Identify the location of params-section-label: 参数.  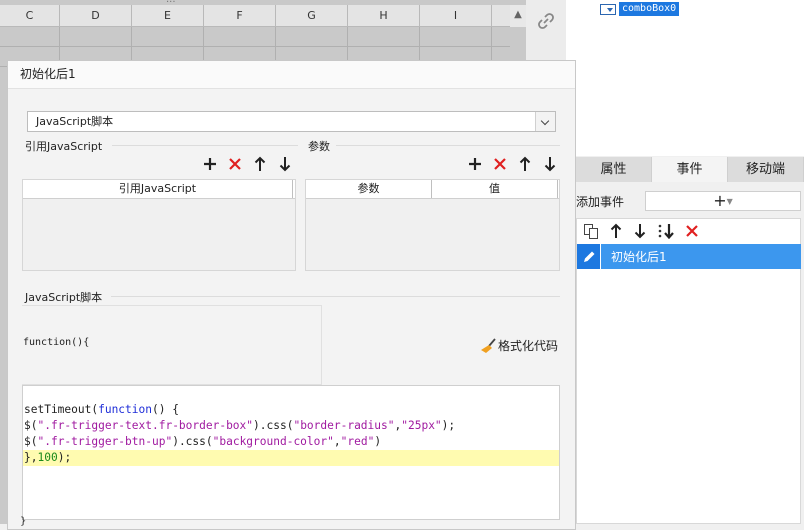
(319, 146).